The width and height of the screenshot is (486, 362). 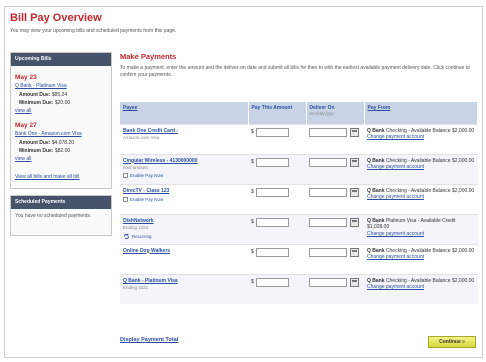 I want to click on amount-column-header: Pay This Amount, so click(x=277, y=113).